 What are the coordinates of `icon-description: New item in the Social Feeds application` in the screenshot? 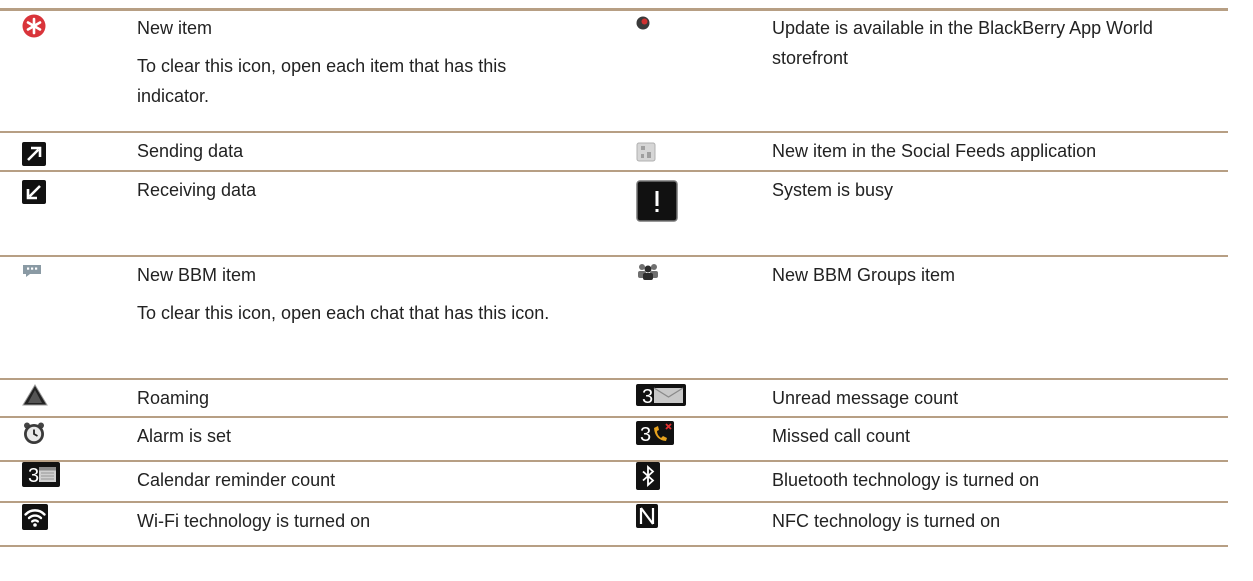 It's located at (934, 151).